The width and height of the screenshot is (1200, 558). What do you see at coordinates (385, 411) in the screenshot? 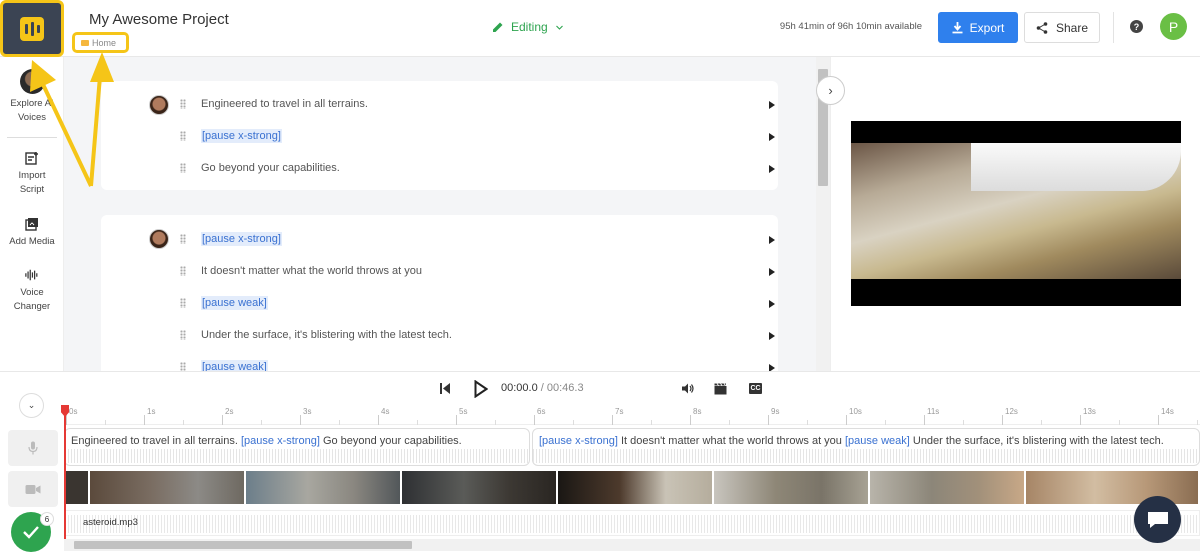
I see `ruler-label: 4s` at bounding box center [385, 411].